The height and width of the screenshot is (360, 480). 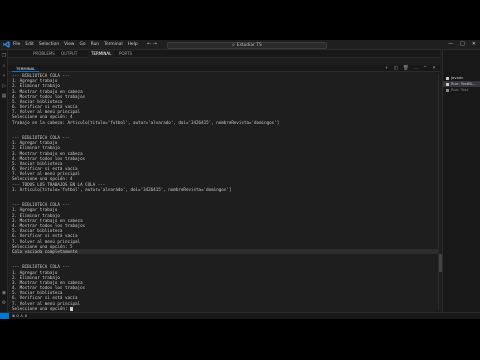 What do you see at coordinates (155, 44) in the screenshot?
I see `forward-arrow-icon: →` at bounding box center [155, 44].